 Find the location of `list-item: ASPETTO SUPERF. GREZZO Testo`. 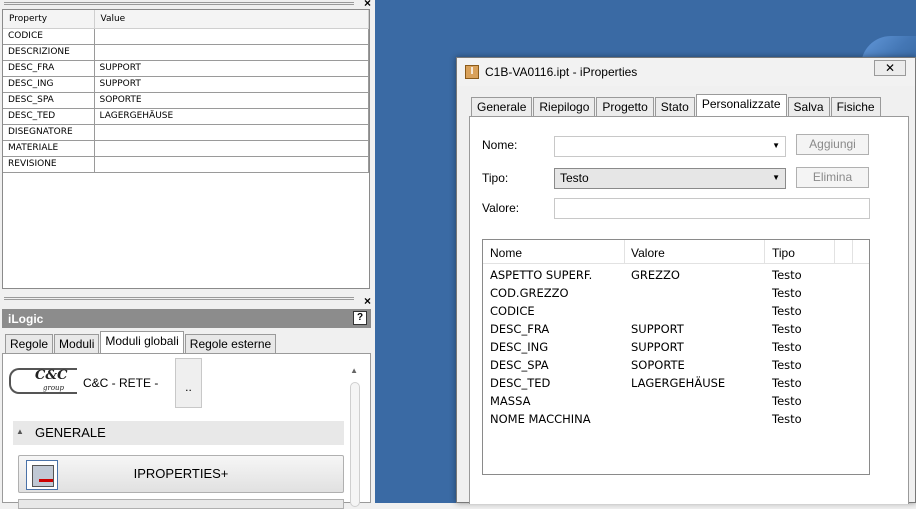

list-item: ASPETTO SUPERF. GREZZO Testo is located at coordinates (676, 275).